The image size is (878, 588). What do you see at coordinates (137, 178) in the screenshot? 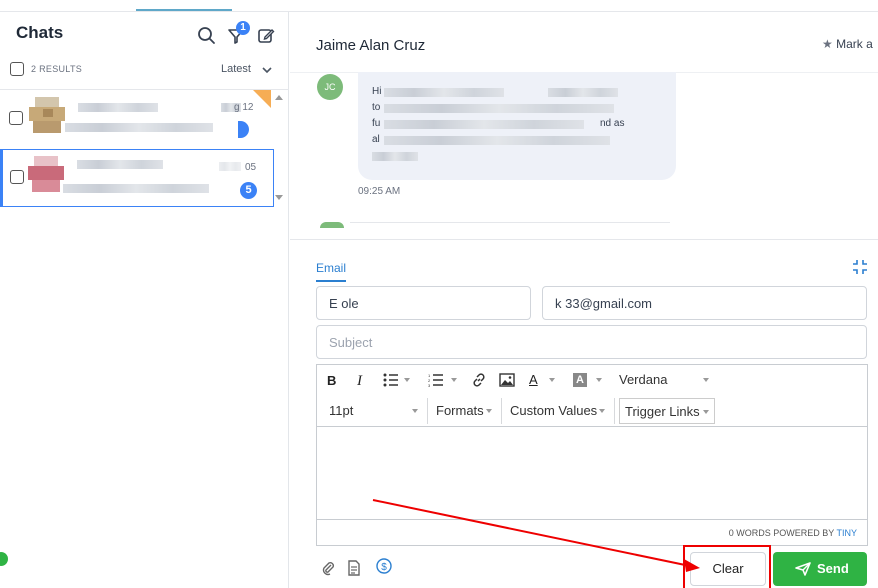
I see `chat-list-item-selected: 05 5` at bounding box center [137, 178].